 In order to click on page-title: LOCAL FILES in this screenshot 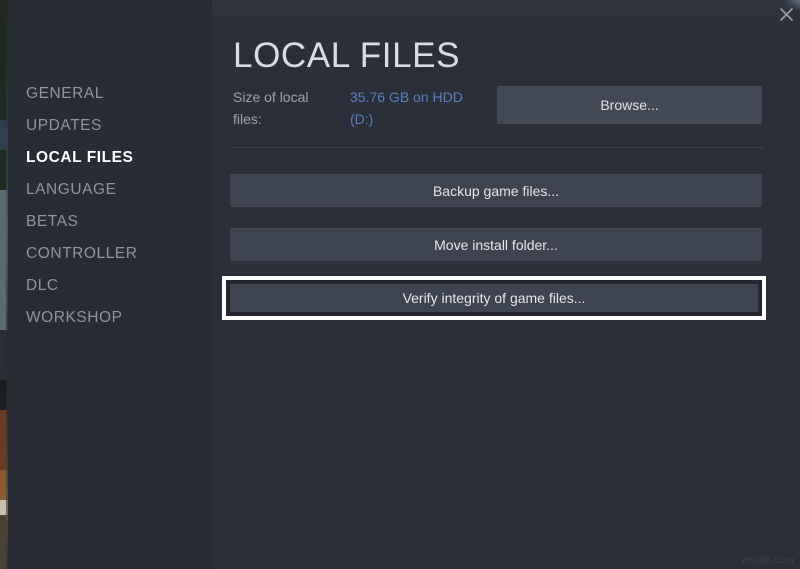, I will do `click(347, 55)`.